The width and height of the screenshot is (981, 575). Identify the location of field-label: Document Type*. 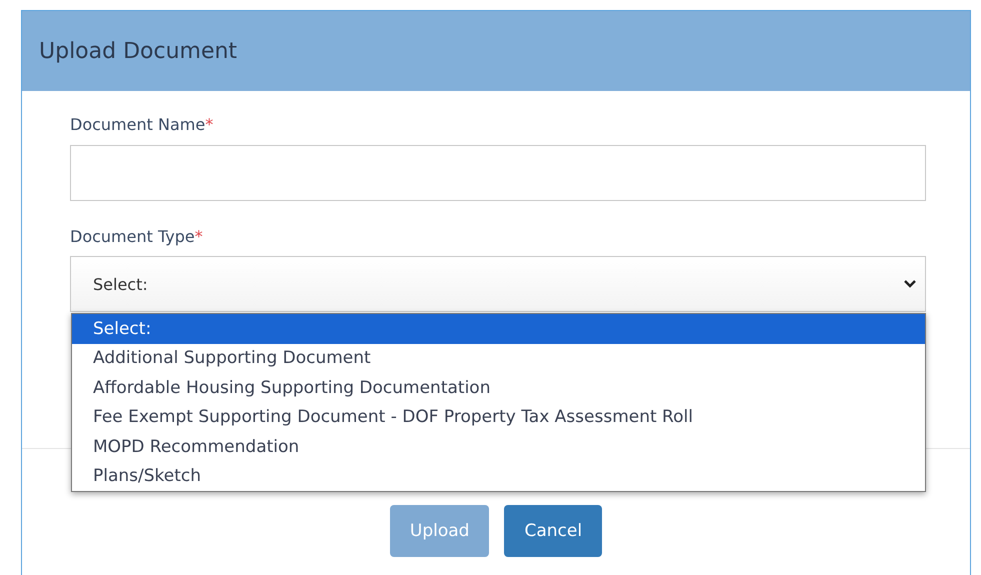
(136, 237).